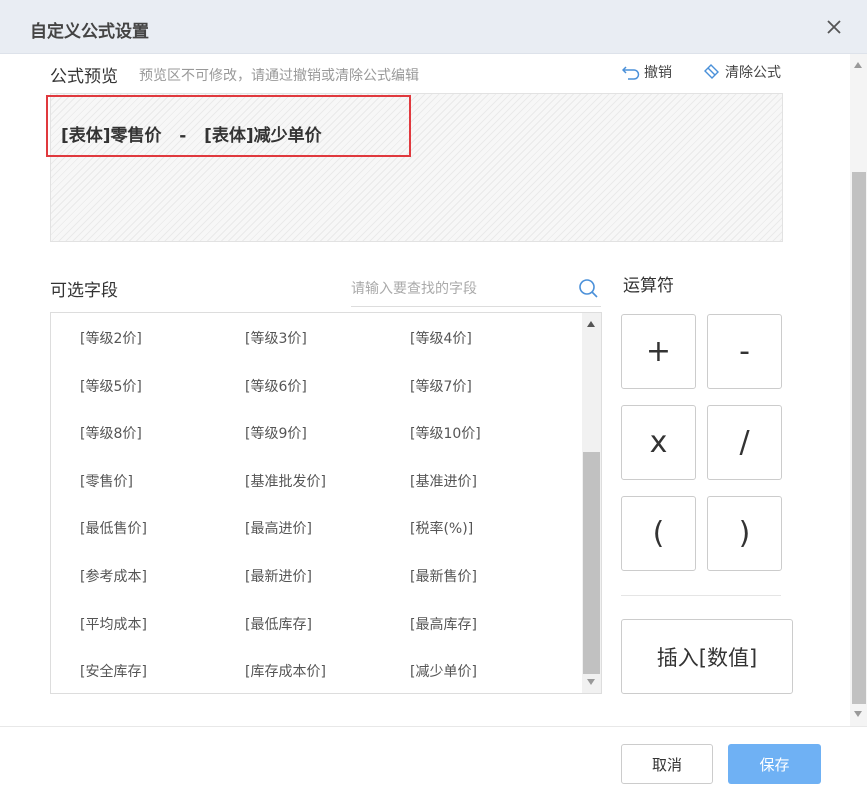 Image resolution: width=867 pixels, height=793 pixels. I want to click on field-item: [库存成本价], so click(327, 677).